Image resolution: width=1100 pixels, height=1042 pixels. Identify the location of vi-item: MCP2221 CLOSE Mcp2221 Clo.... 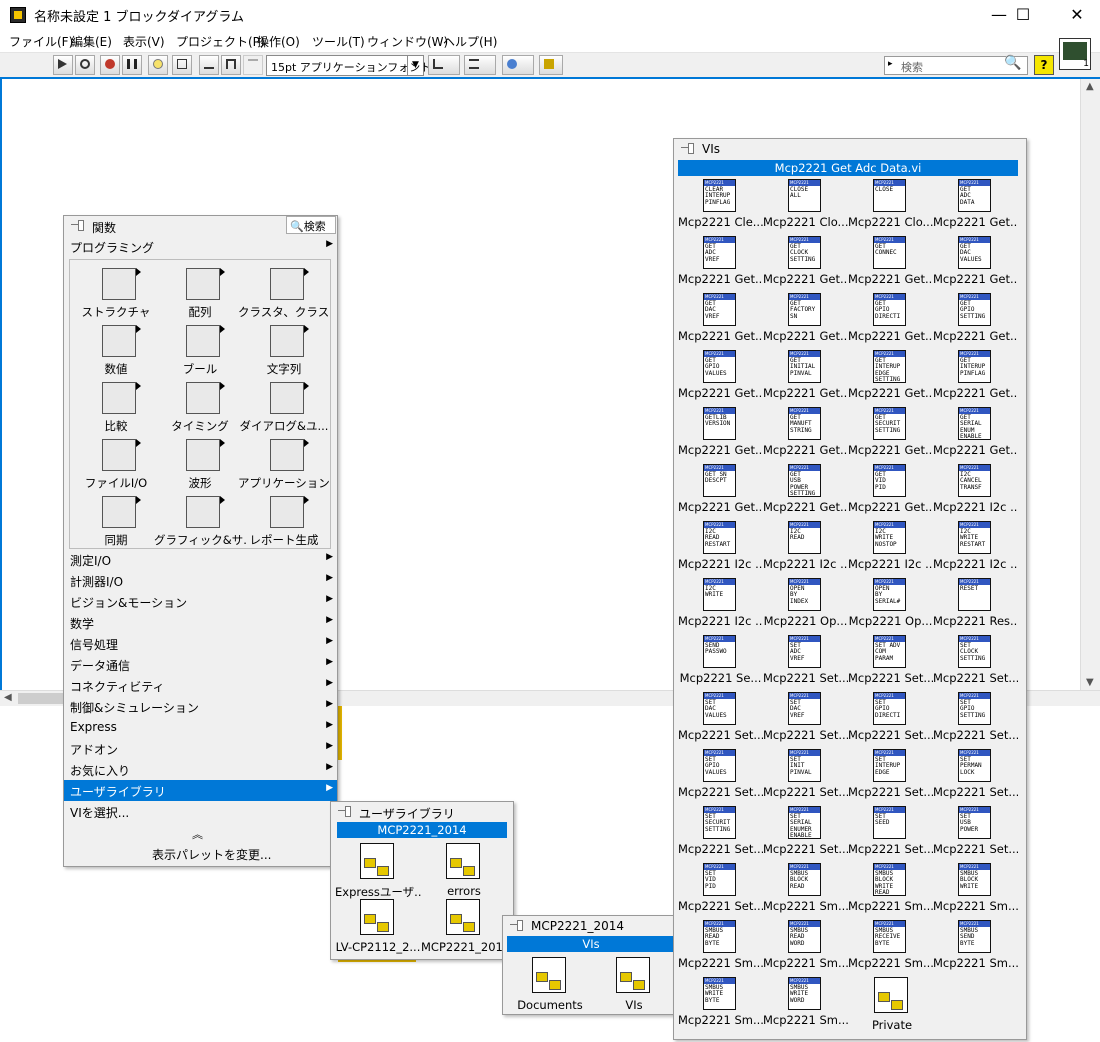
(890, 203).